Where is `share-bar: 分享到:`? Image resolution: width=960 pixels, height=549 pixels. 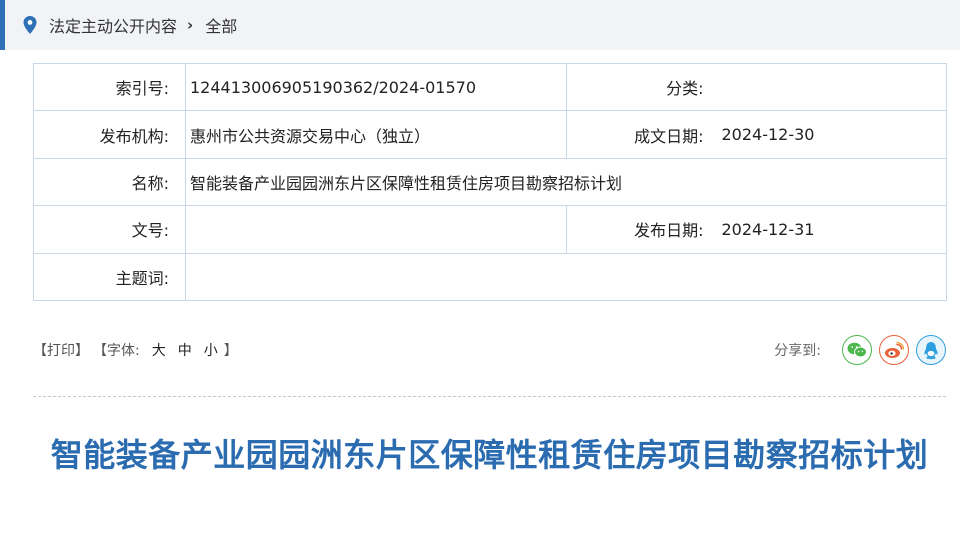
share-bar: 分享到: is located at coordinates (860, 350).